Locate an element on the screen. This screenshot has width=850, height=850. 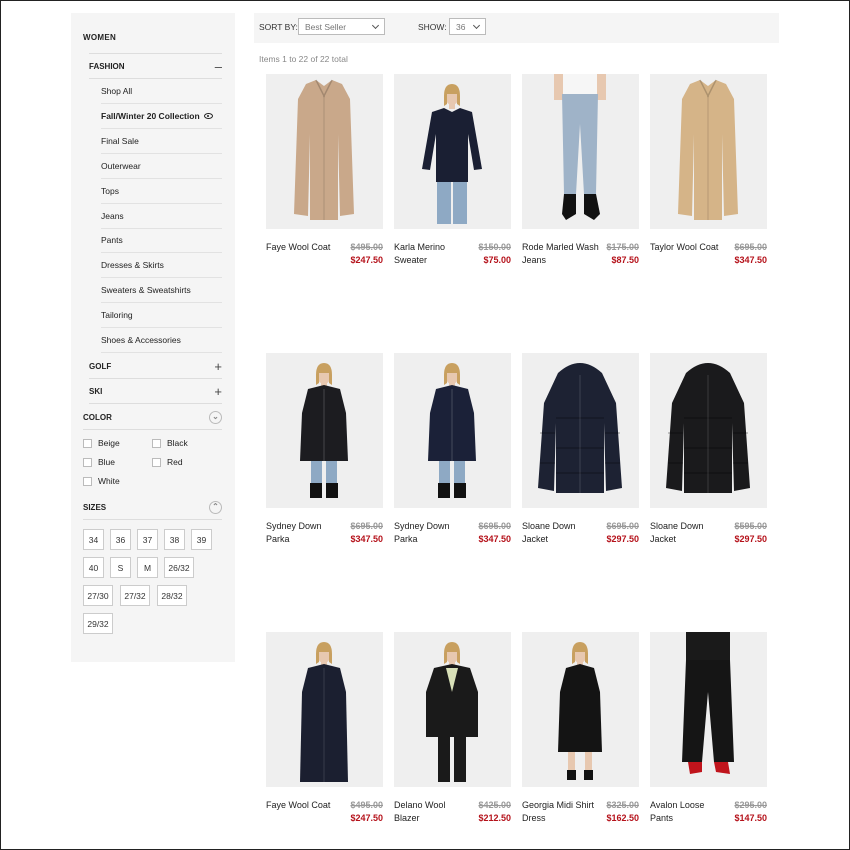
sale-price: $87.50 is located at coordinates (625, 260).